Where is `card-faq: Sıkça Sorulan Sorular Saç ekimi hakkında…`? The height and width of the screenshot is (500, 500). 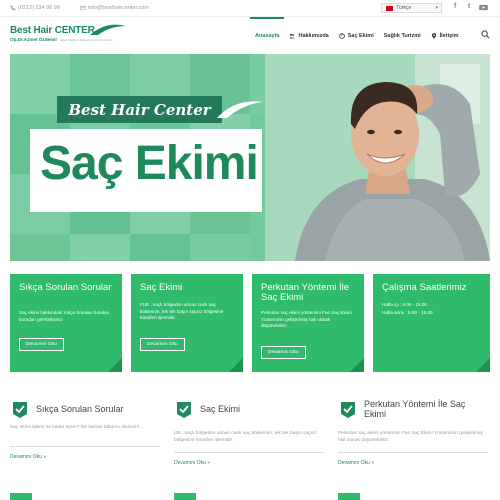 card-faq: Sıkça Sorulan Sorular Saç ekimi hakkında… is located at coordinates (66, 323).